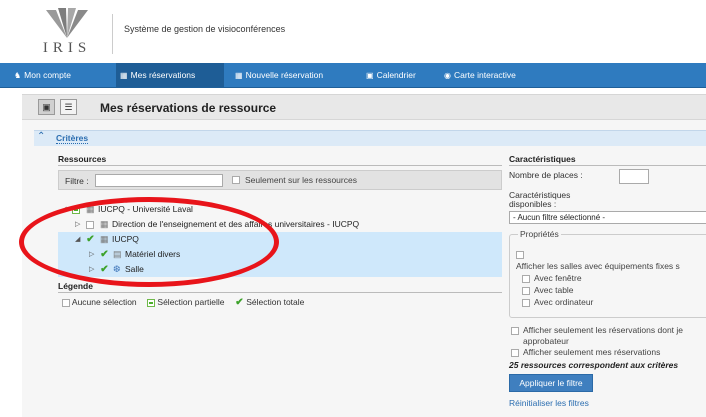 This screenshot has height=417, width=706. I want to click on legend-partial-label: Sélection partielle, so click(191, 302).